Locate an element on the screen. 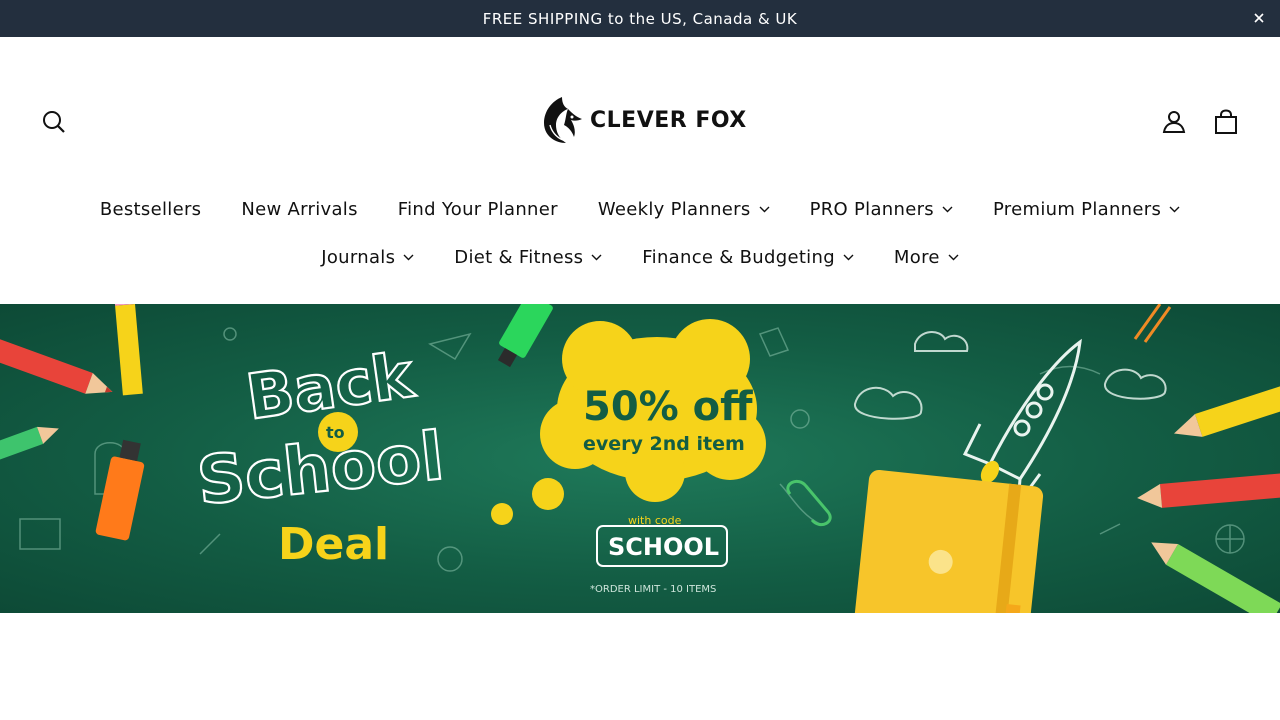 The width and height of the screenshot is (1280, 720). nav-item-journals: Journals is located at coordinates (367, 257).